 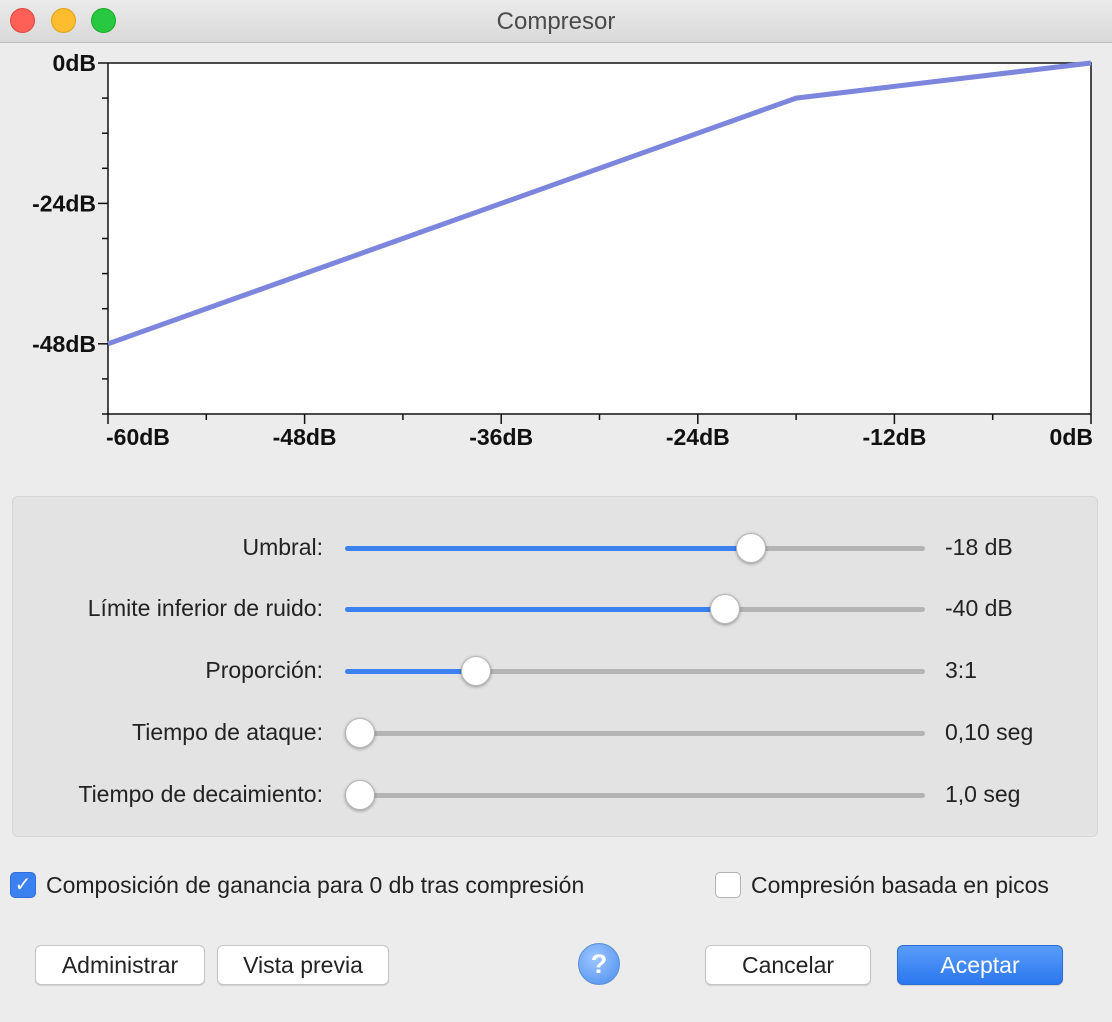 What do you see at coordinates (120, 965) in the screenshot?
I see `manage-button: Administrar` at bounding box center [120, 965].